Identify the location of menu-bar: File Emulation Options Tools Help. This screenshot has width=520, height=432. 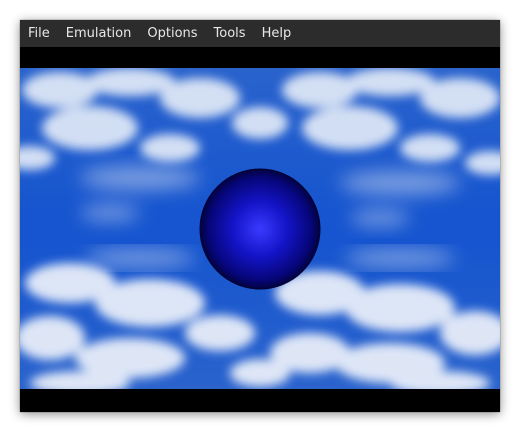
(260, 33).